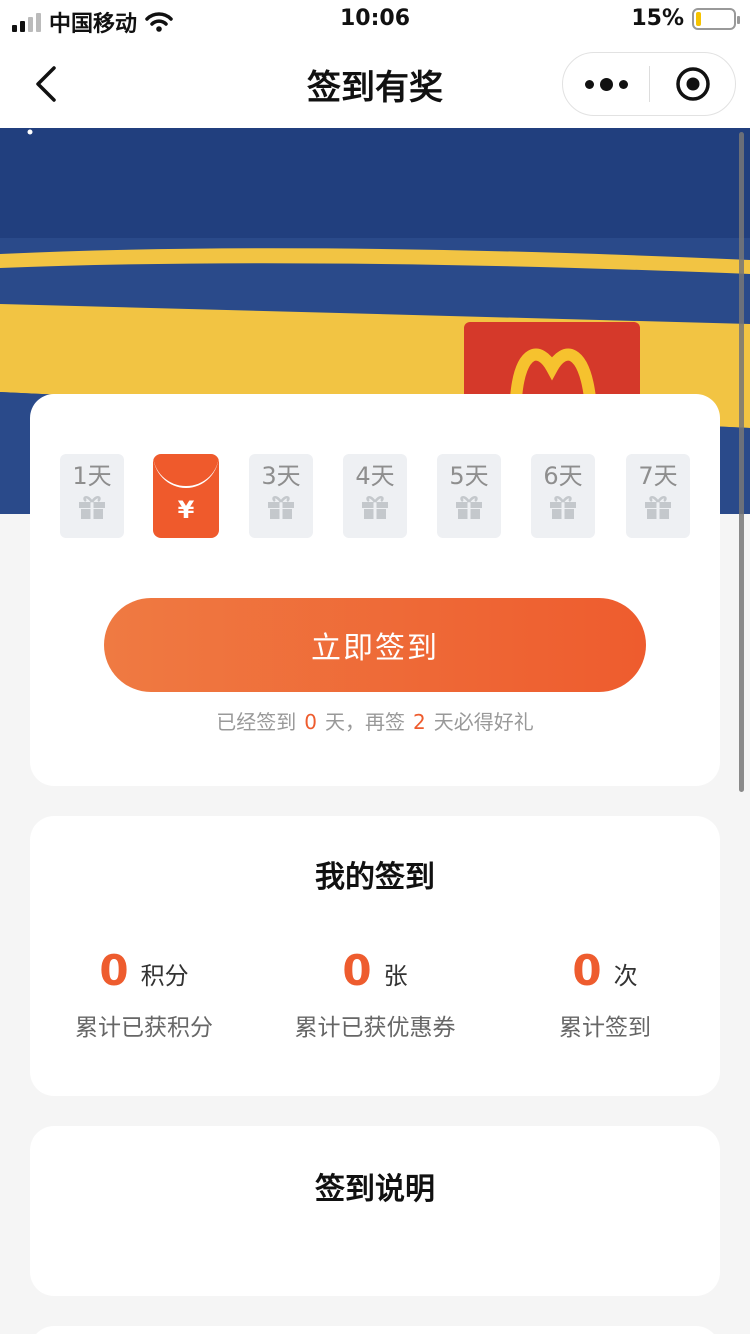 The width and height of the screenshot is (750, 1334). I want to click on day-label: 3天, so click(281, 476).